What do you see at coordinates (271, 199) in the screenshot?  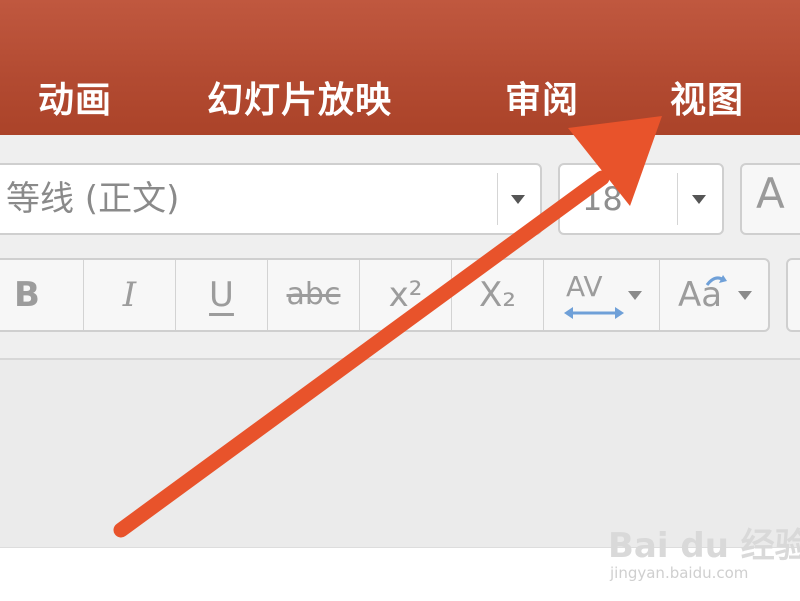 I see `font-name-combobox: 等线 (正文)` at bounding box center [271, 199].